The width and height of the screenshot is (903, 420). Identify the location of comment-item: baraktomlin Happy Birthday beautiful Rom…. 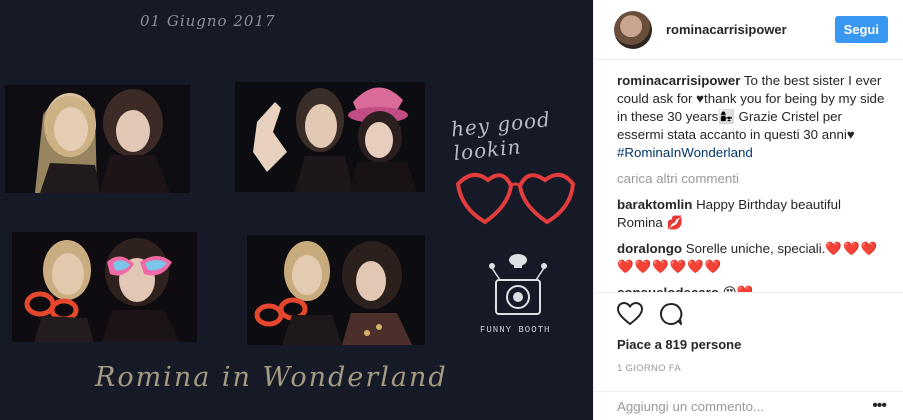
(751, 214).